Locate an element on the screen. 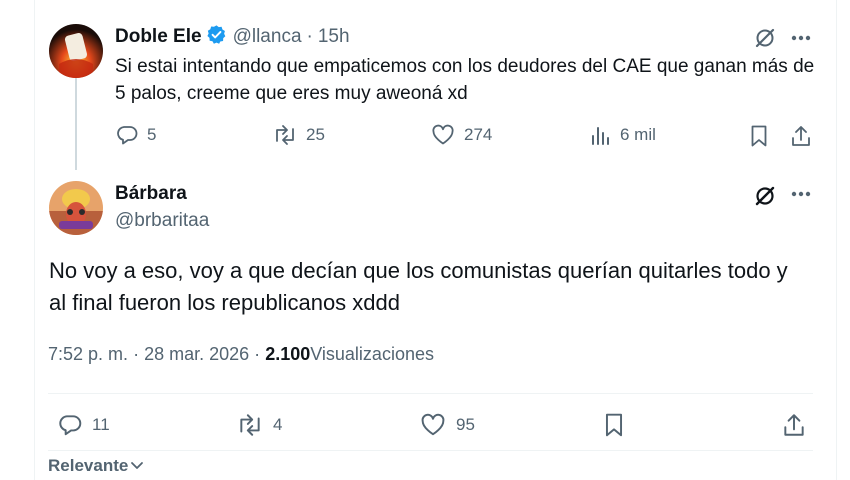 This screenshot has width=850, height=480. like-count: 95 is located at coordinates (465, 424).